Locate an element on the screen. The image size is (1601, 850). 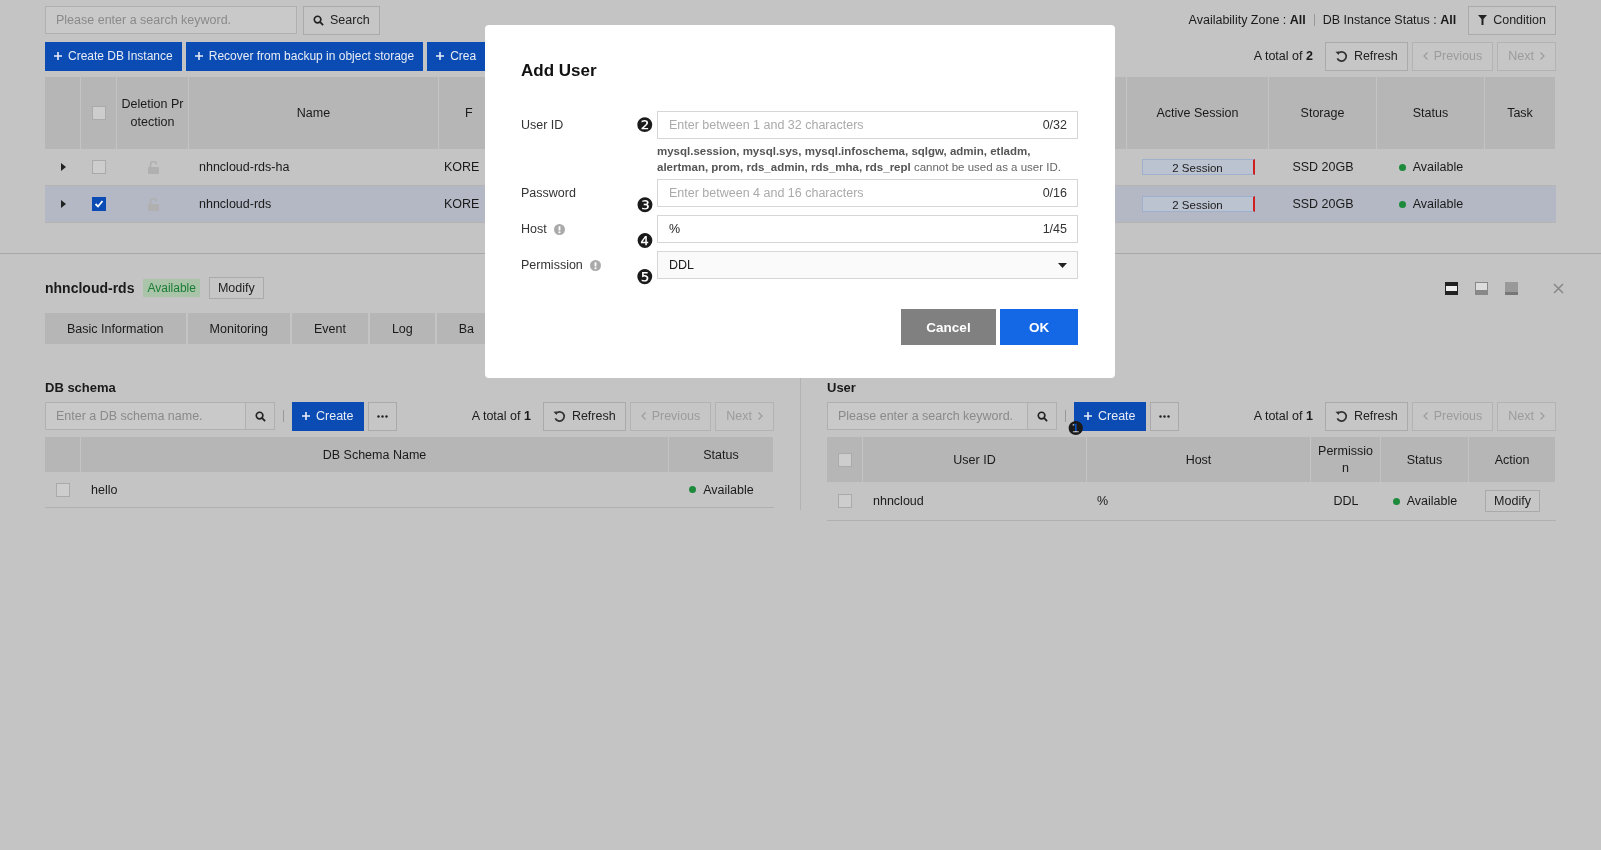
step-marker: ❸ is located at coordinates (645, 205).